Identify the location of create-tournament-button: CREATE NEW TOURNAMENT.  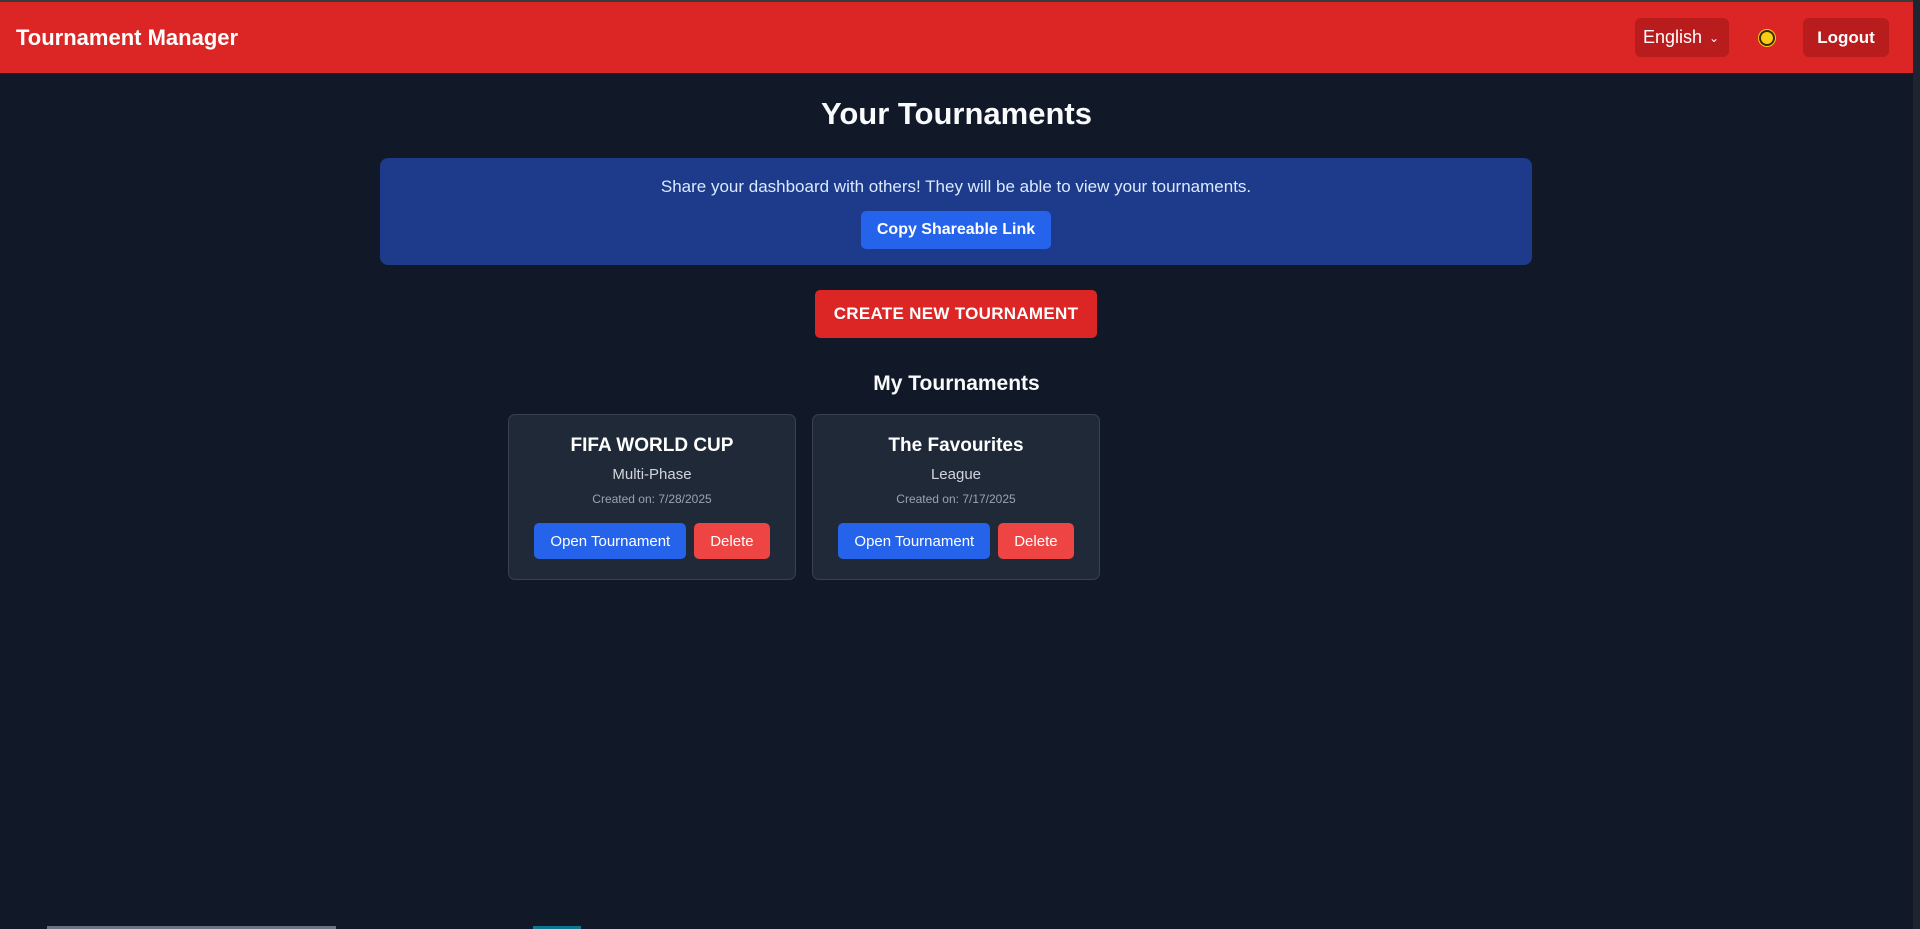
(956, 314).